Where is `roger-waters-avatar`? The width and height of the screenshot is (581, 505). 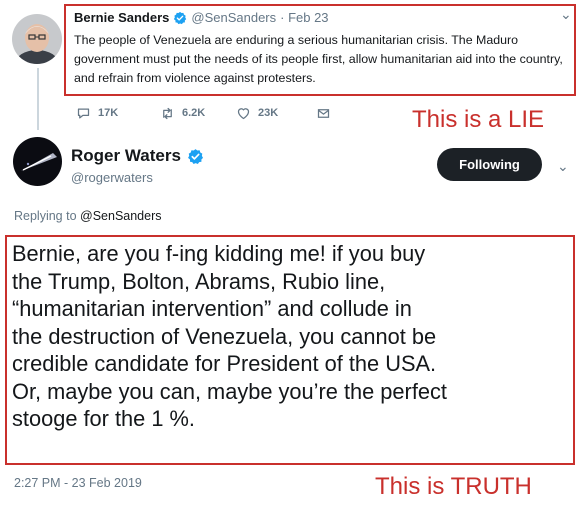 roger-waters-avatar is located at coordinates (37, 161).